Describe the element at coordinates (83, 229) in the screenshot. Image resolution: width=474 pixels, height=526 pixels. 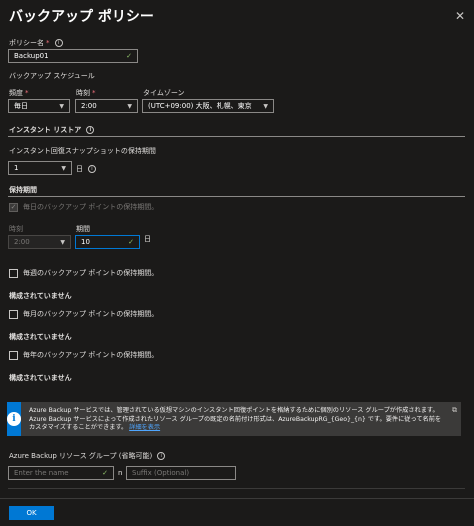
I see `daily-period-label: 期間` at that location.